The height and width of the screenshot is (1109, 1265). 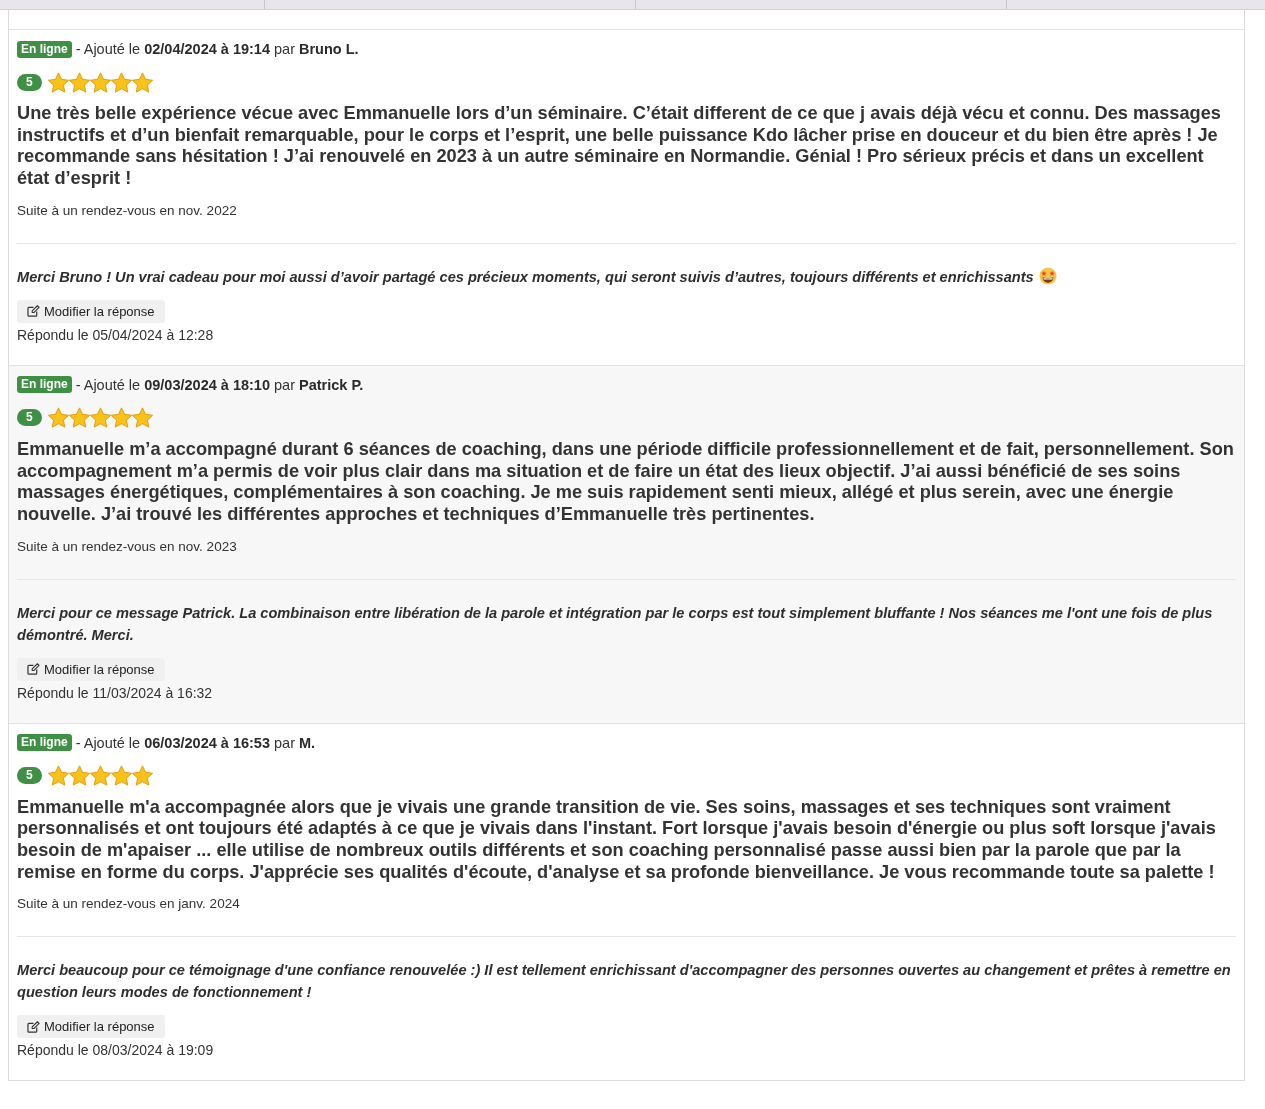 What do you see at coordinates (624, 981) in the screenshot?
I see `reply-text: Merci beaucoup pour ce témoignage d'une confiance renouvelée :) Il est tellement enrichissant d'accompagner des personnes ouvertes au changement et prêtes à remettre en question leurs modes de fonctionnement !` at bounding box center [624, 981].